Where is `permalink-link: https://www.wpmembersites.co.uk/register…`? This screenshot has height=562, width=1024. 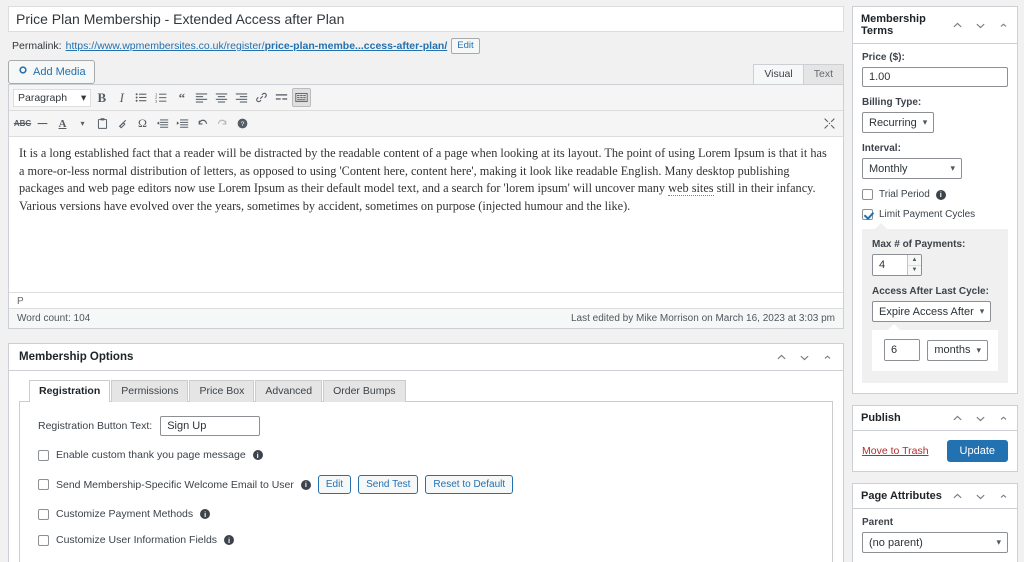
permalink-link: https://www.wpmembersites.co.uk/register… is located at coordinates (257, 46).